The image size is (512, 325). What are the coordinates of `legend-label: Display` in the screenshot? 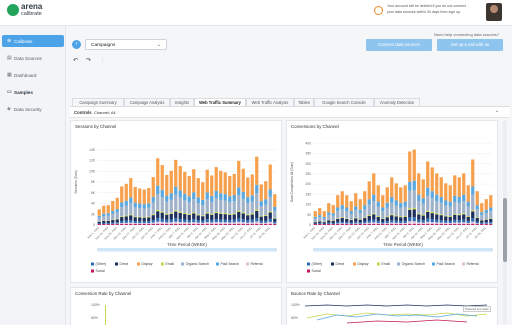 It's located at (363, 264).